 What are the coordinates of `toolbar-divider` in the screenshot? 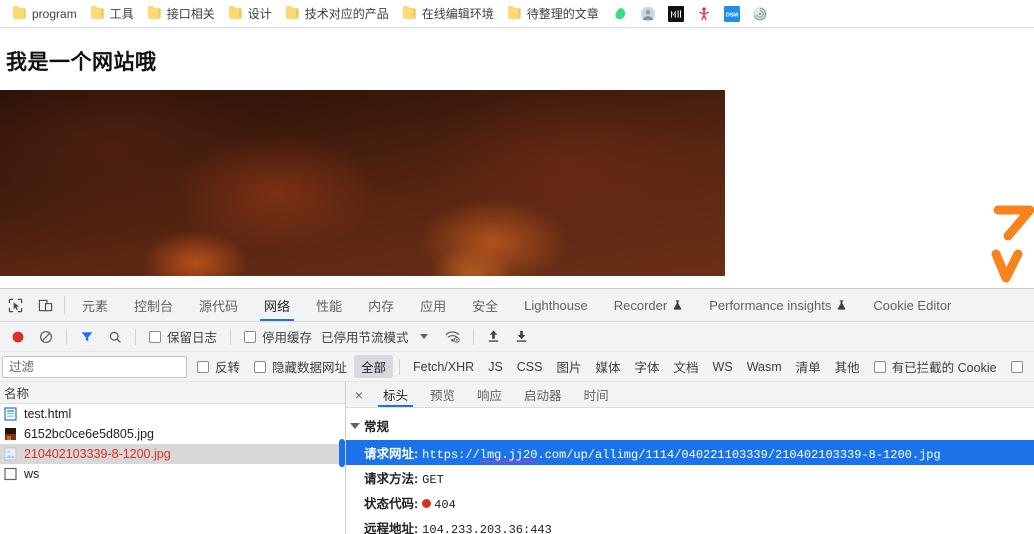 It's located at (473, 336).